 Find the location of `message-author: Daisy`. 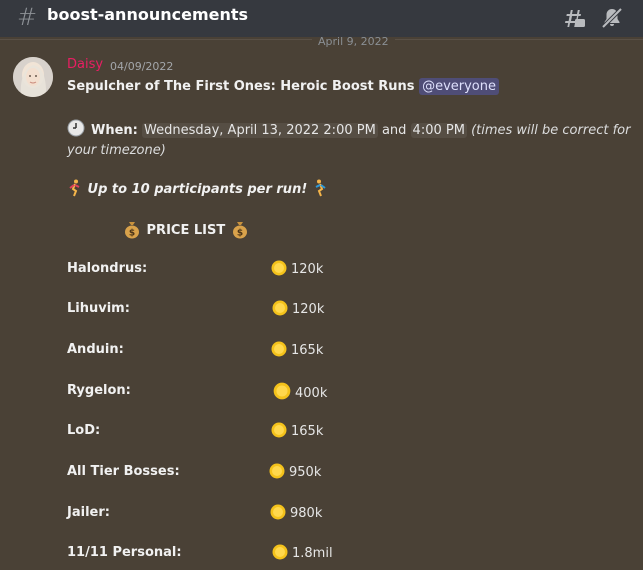

message-author: Daisy is located at coordinates (85, 64).